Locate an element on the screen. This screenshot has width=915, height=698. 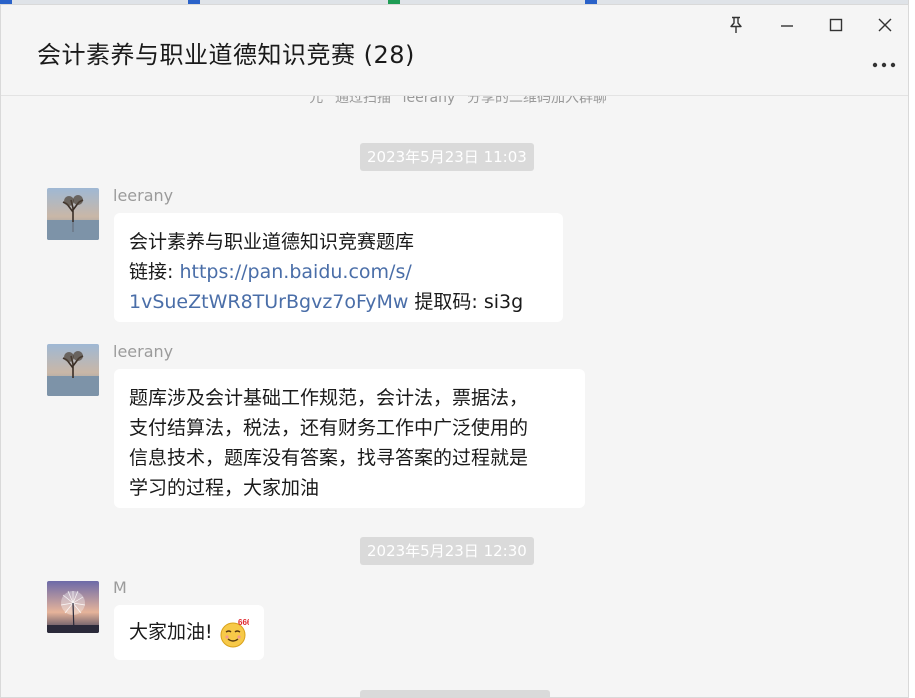
message-text: 链接: is located at coordinates (154, 272).